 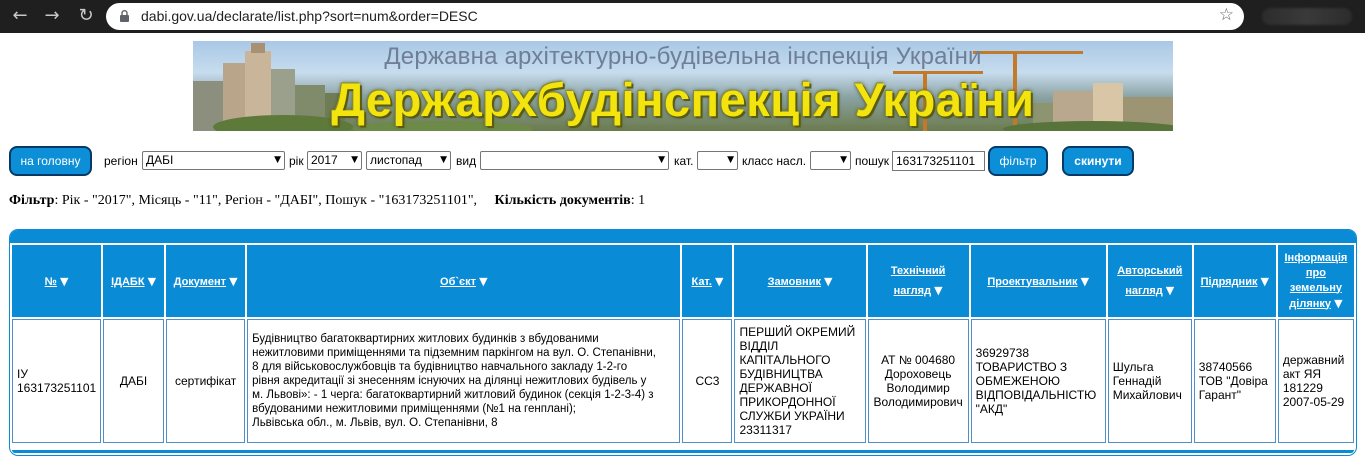 I want to click on cell-line: Володимирович, so click(x=918, y=402).